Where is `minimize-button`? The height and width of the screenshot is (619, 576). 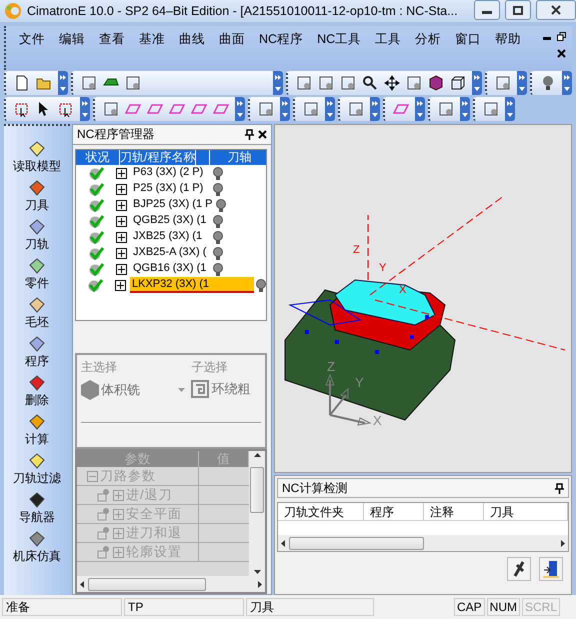 minimize-button is located at coordinates (487, 10).